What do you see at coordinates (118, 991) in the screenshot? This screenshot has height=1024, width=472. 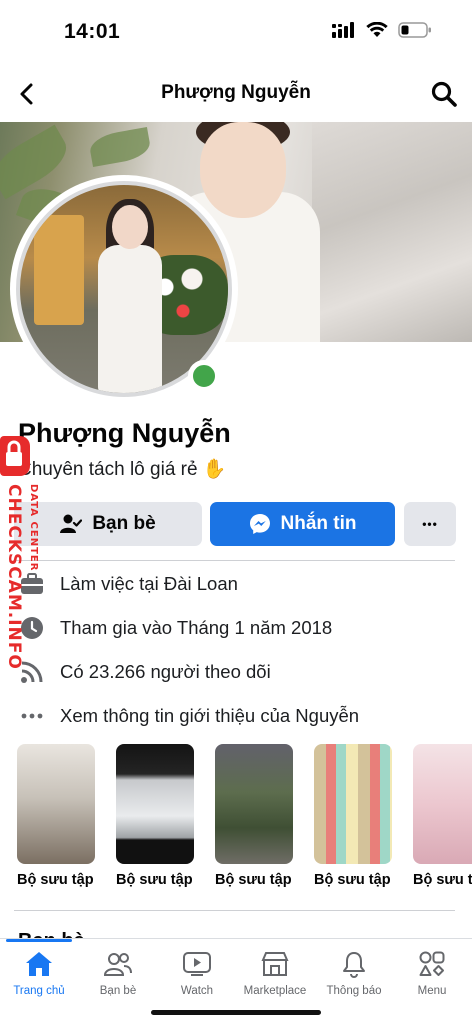 I see `nav-label: Bạn bè` at bounding box center [118, 991].